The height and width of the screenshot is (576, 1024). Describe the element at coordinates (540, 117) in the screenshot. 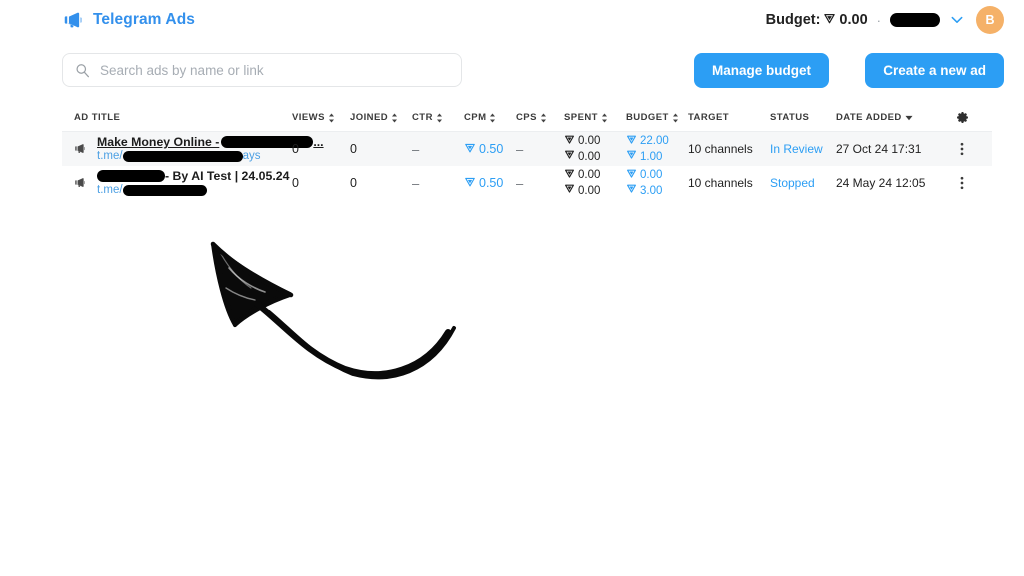

I see `column-header-cps: CPS` at that location.